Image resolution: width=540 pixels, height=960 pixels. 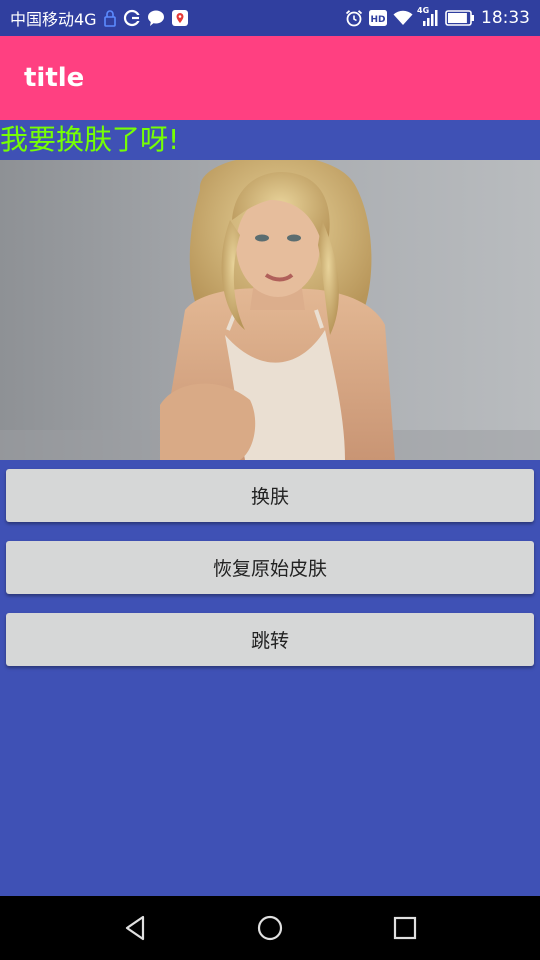 What do you see at coordinates (132, 18) in the screenshot?
I see `sync-icon` at bounding box center [132, 18].